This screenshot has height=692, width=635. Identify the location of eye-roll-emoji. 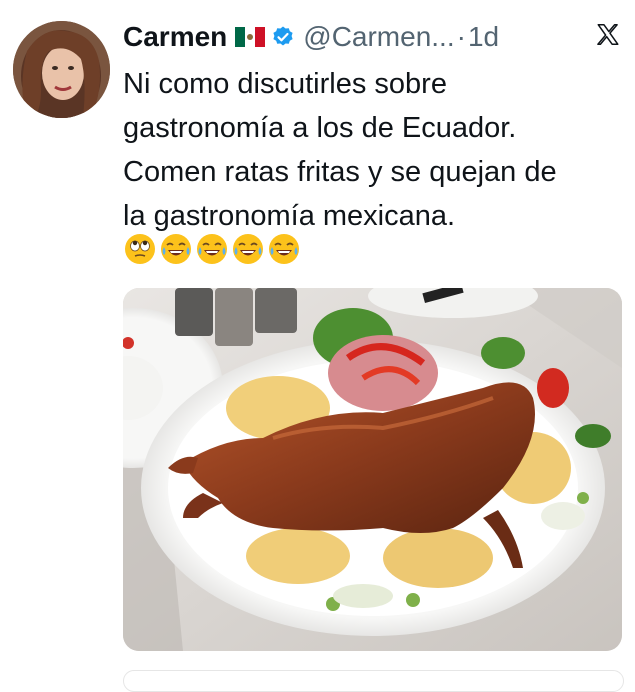
(140, 249).